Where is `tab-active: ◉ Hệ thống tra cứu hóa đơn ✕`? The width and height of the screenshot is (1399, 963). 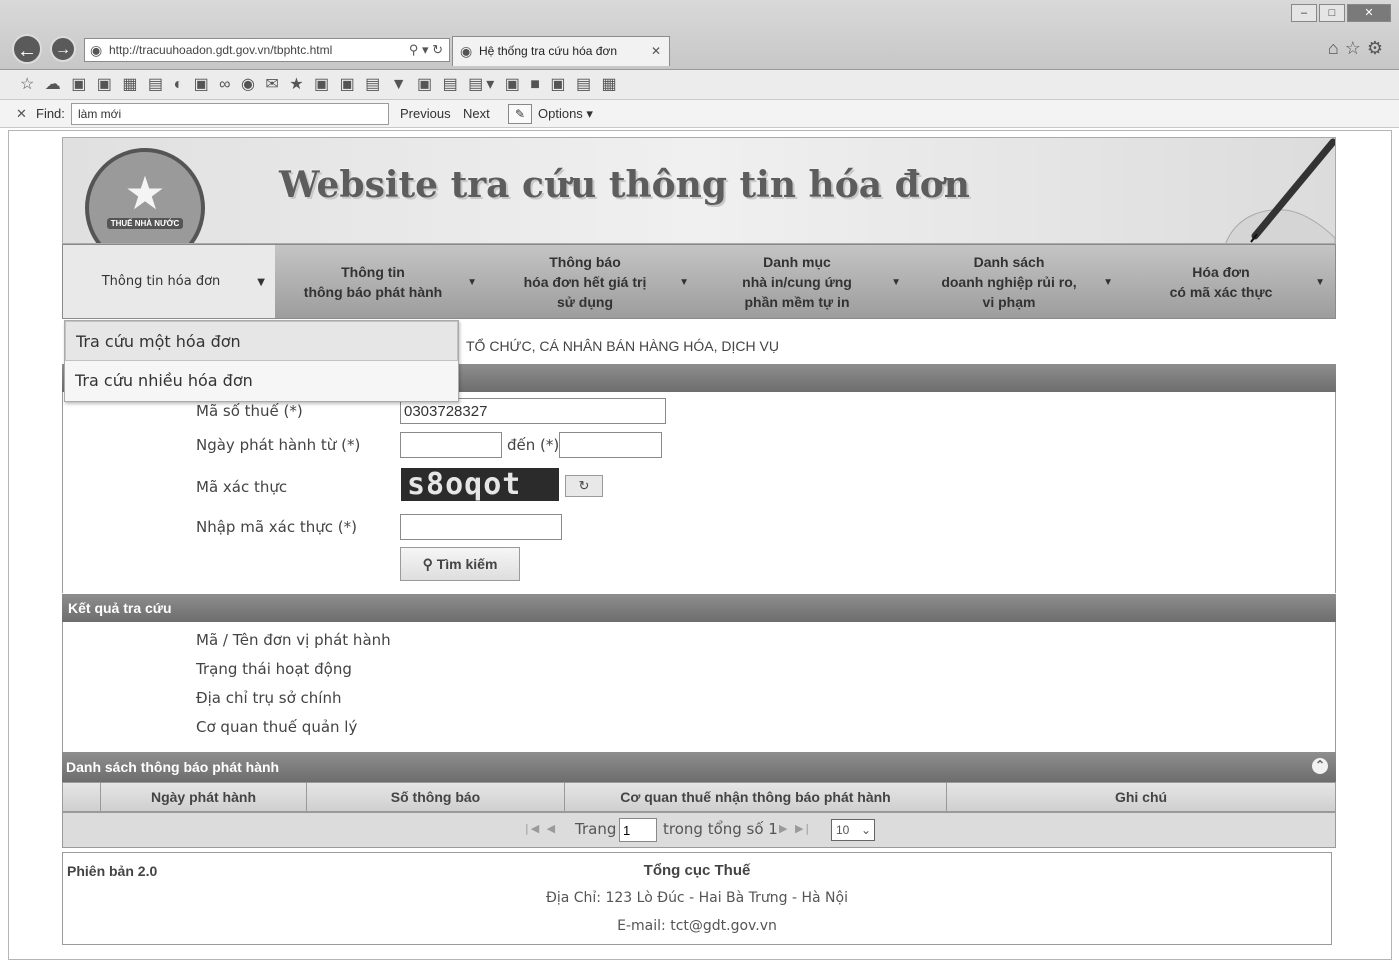 tab-active: ◉ Hệ thống tra cứu hóa đơn ✕ is located at coordinates (561, 51).